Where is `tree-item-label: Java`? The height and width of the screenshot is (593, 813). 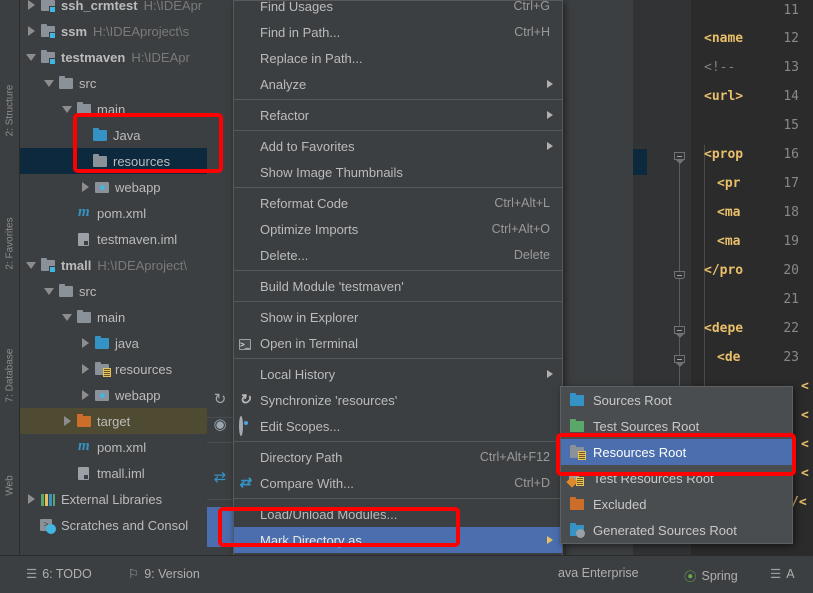 tree-item-label: Java is located at coordinates (127, 135).